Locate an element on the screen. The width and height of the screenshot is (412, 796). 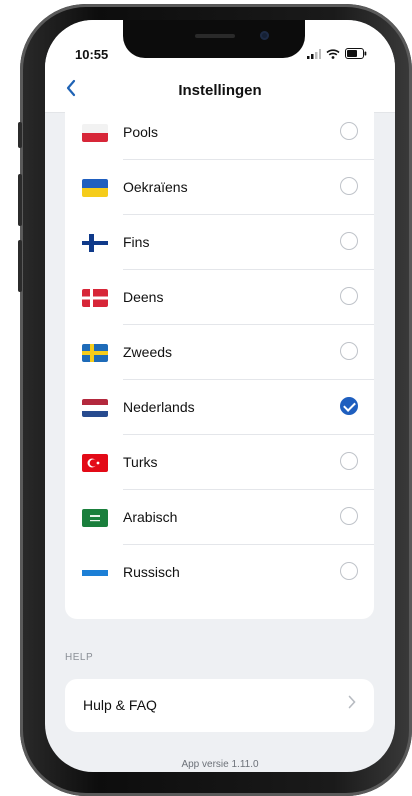
status-bar: 10:55 is located at coordinates (220, 44).